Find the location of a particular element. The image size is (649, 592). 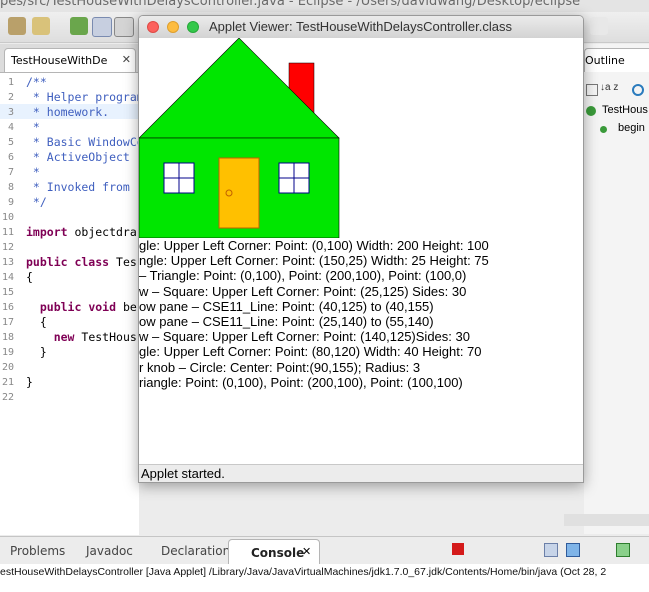

tab-javadoc: Javadoc is located at coordinates (109, 551).